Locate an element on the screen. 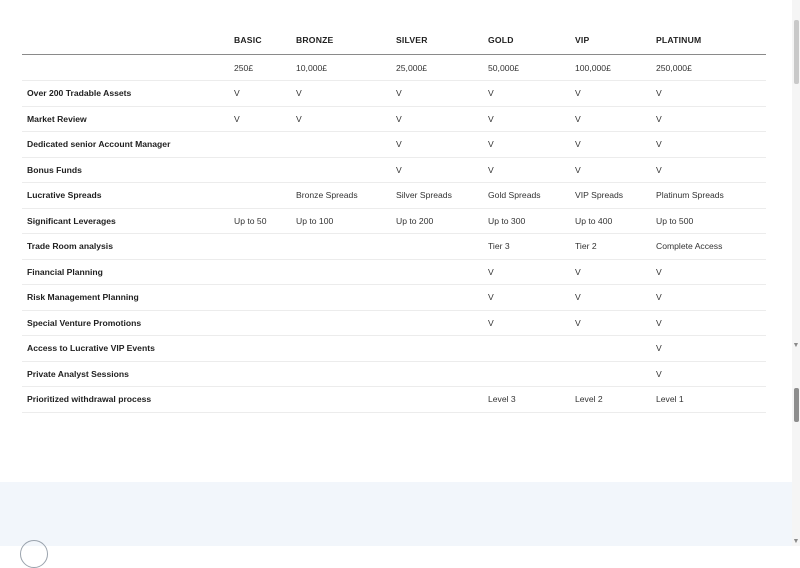  feature-label: Dedicated senior Account Manager is located at coordinates (128, 144).